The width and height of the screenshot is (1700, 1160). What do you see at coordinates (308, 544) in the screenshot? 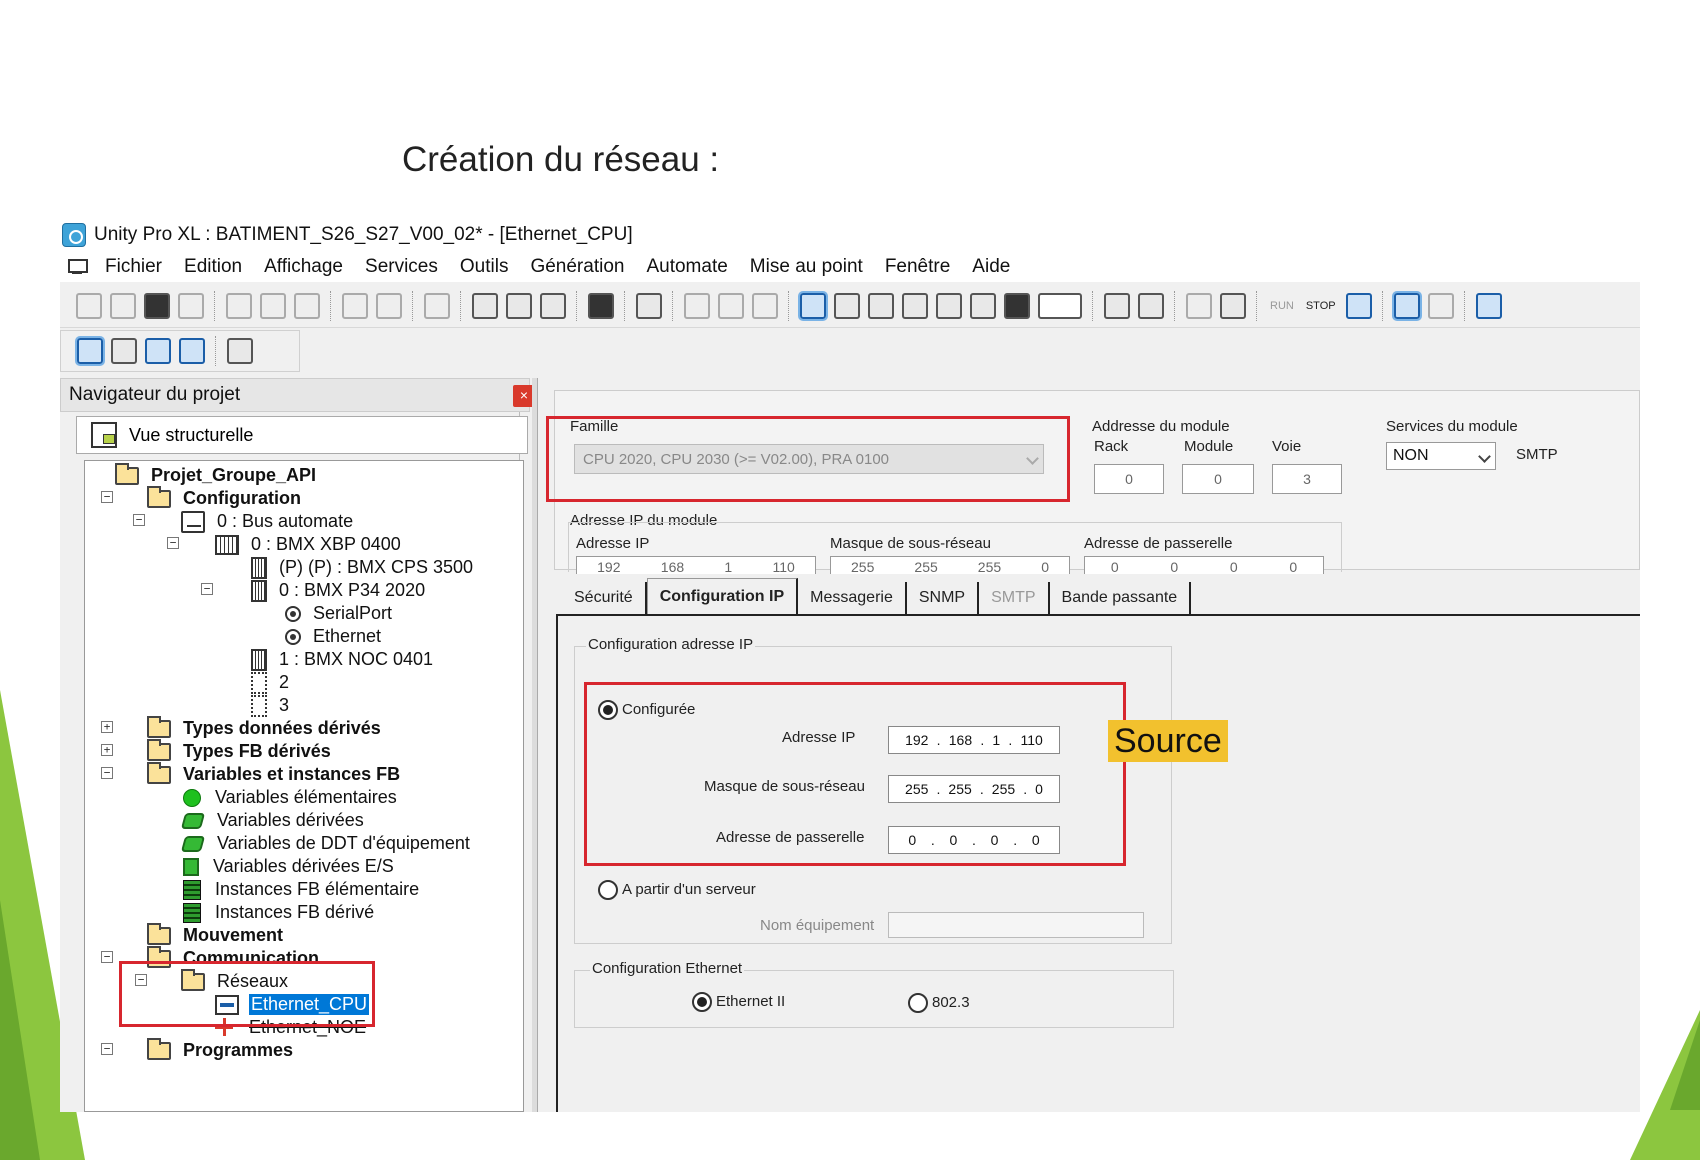
I see `tree-rack: 0 : BMX XBP 0400` at bounding box center [308, 544].